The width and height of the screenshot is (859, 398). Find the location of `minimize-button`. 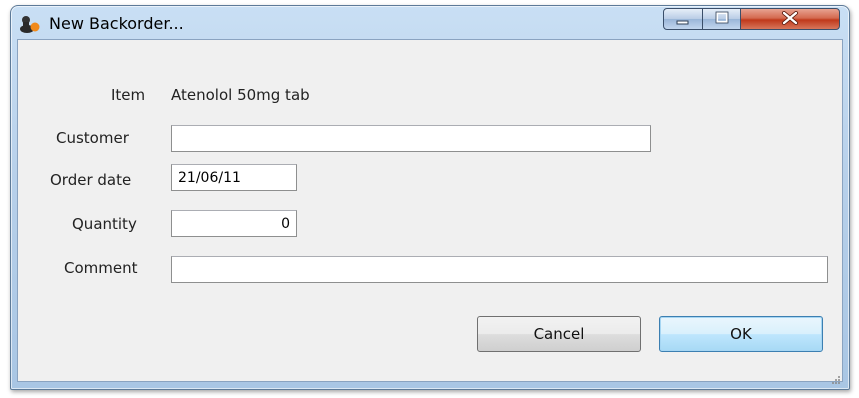

minimize-button is located at coordinates (683, 19).